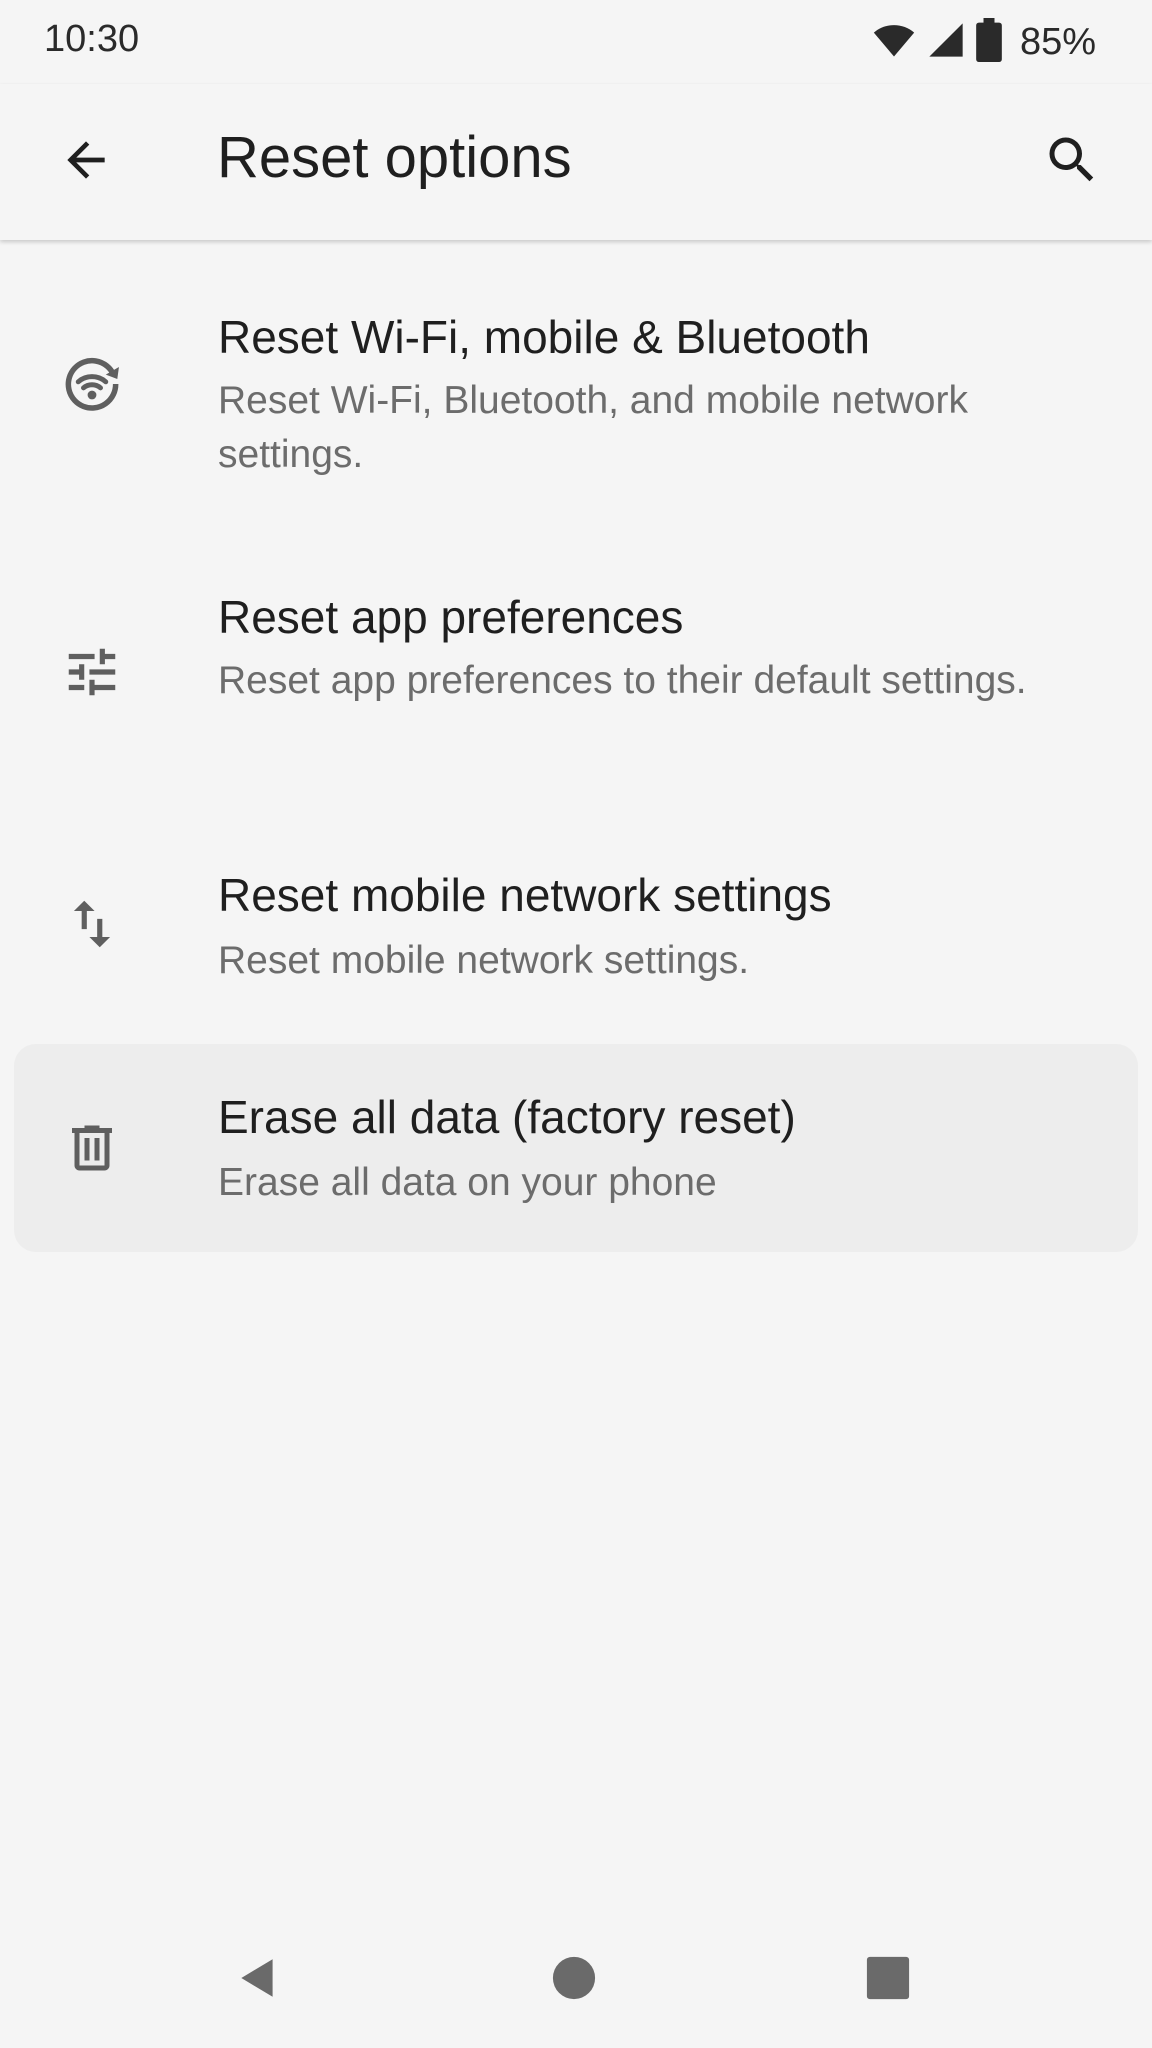  I want to click on nav-home-button, so click(574, 1980).